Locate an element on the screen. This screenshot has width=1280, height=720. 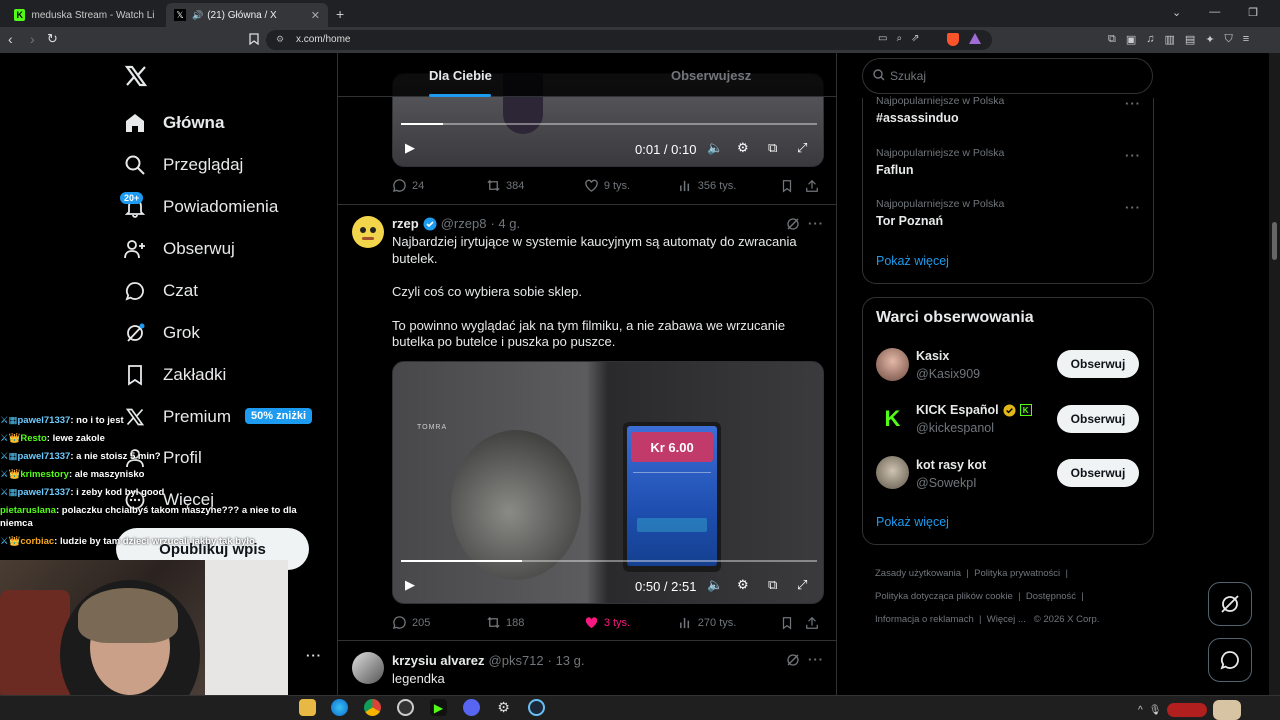
bookmark-page-icon is located at coordinates (254, 39).